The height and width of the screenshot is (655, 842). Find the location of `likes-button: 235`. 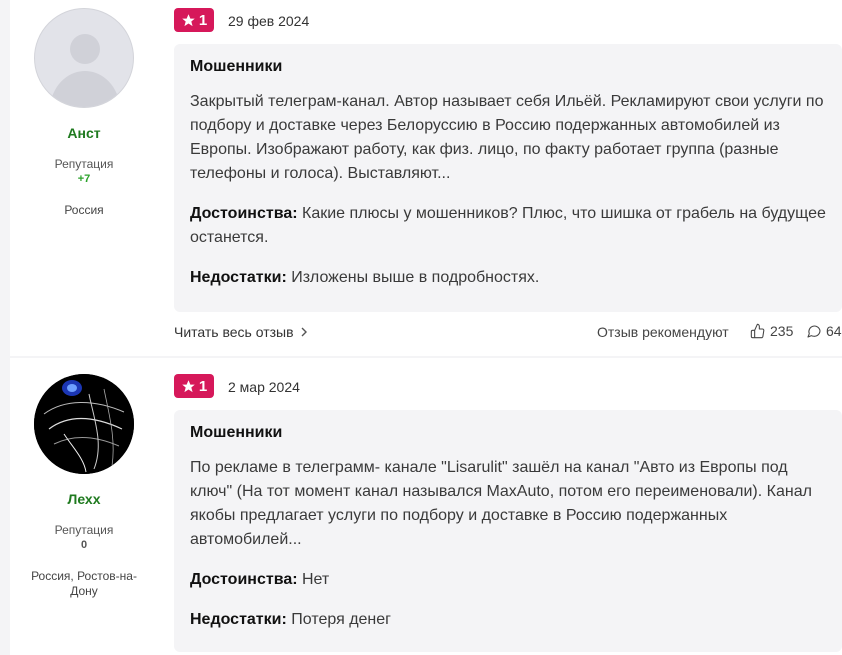

likes-button: 235 is located at coordinates (771, 331).